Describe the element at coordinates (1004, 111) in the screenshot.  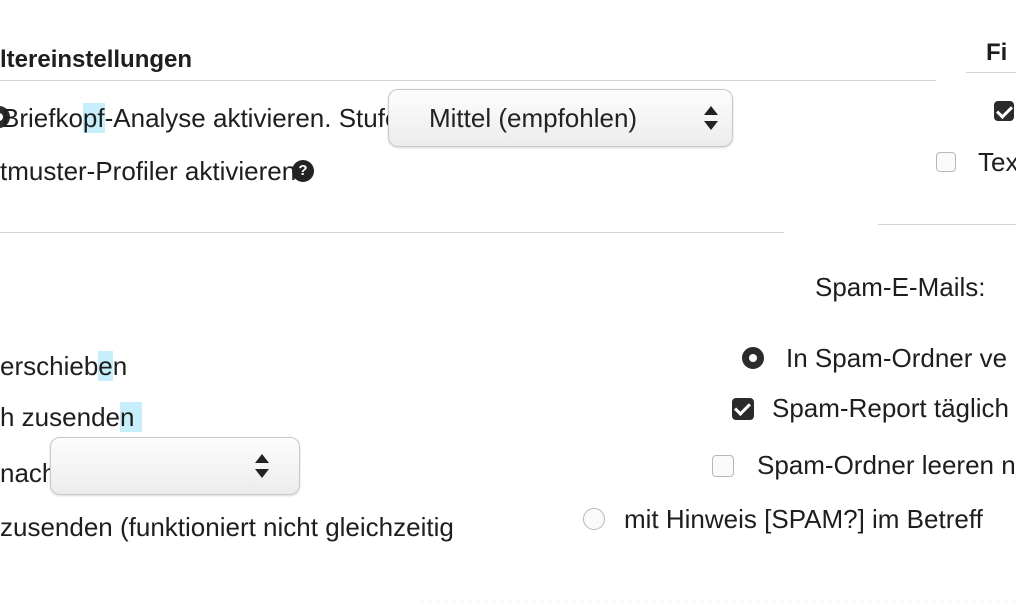
I see `right-checkbox-checked` at that location.